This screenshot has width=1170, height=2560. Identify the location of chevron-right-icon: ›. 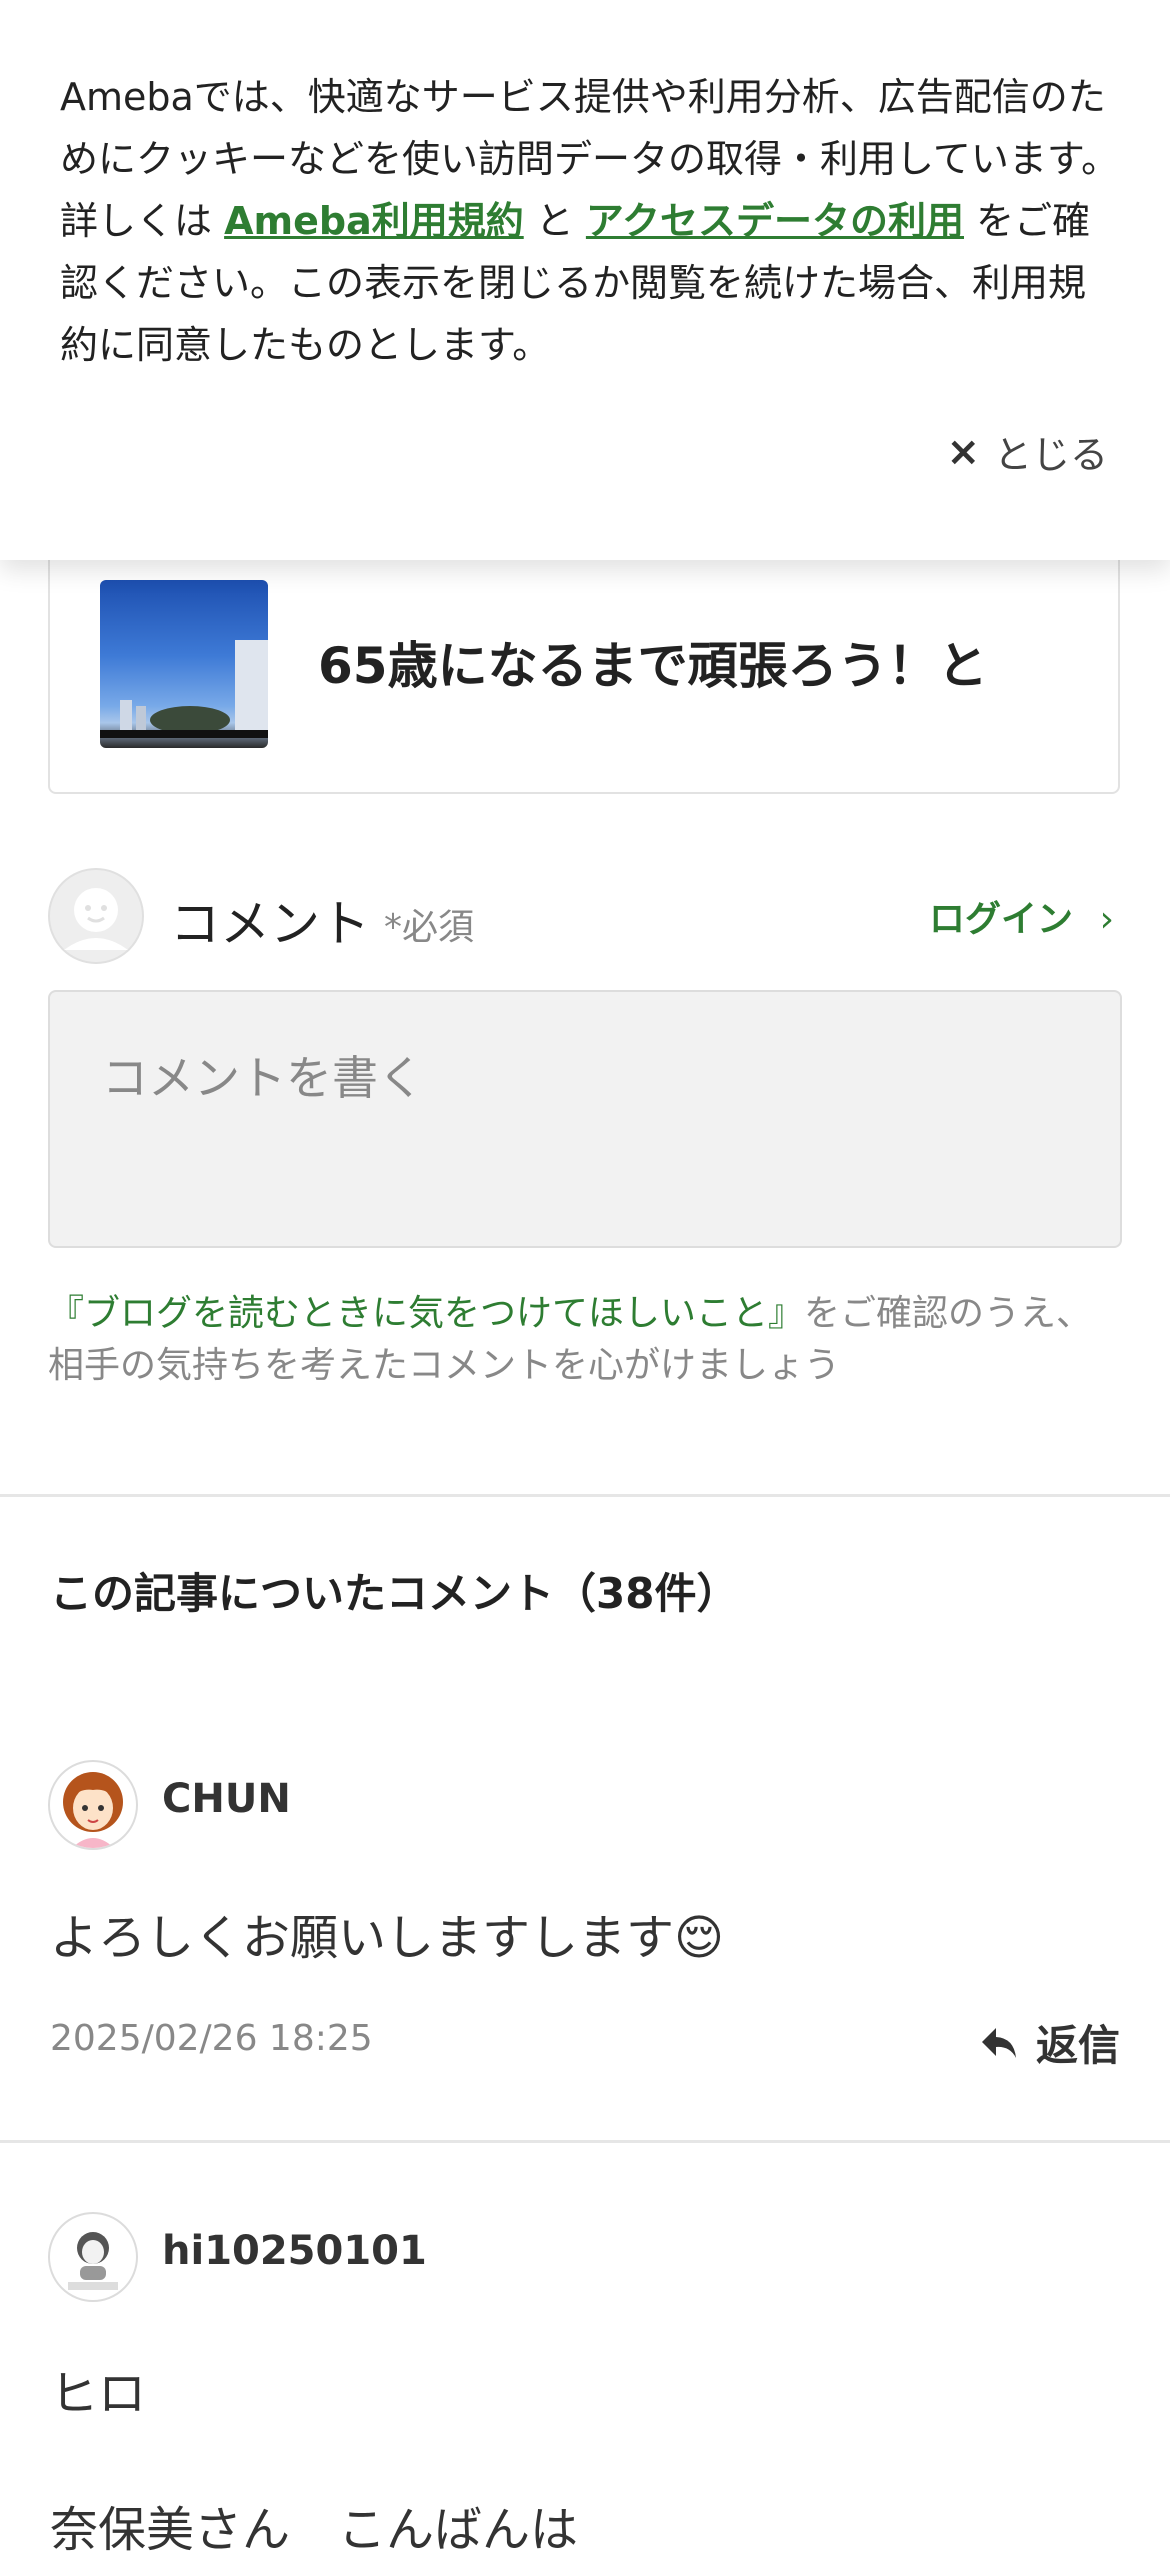
(1106, 919).